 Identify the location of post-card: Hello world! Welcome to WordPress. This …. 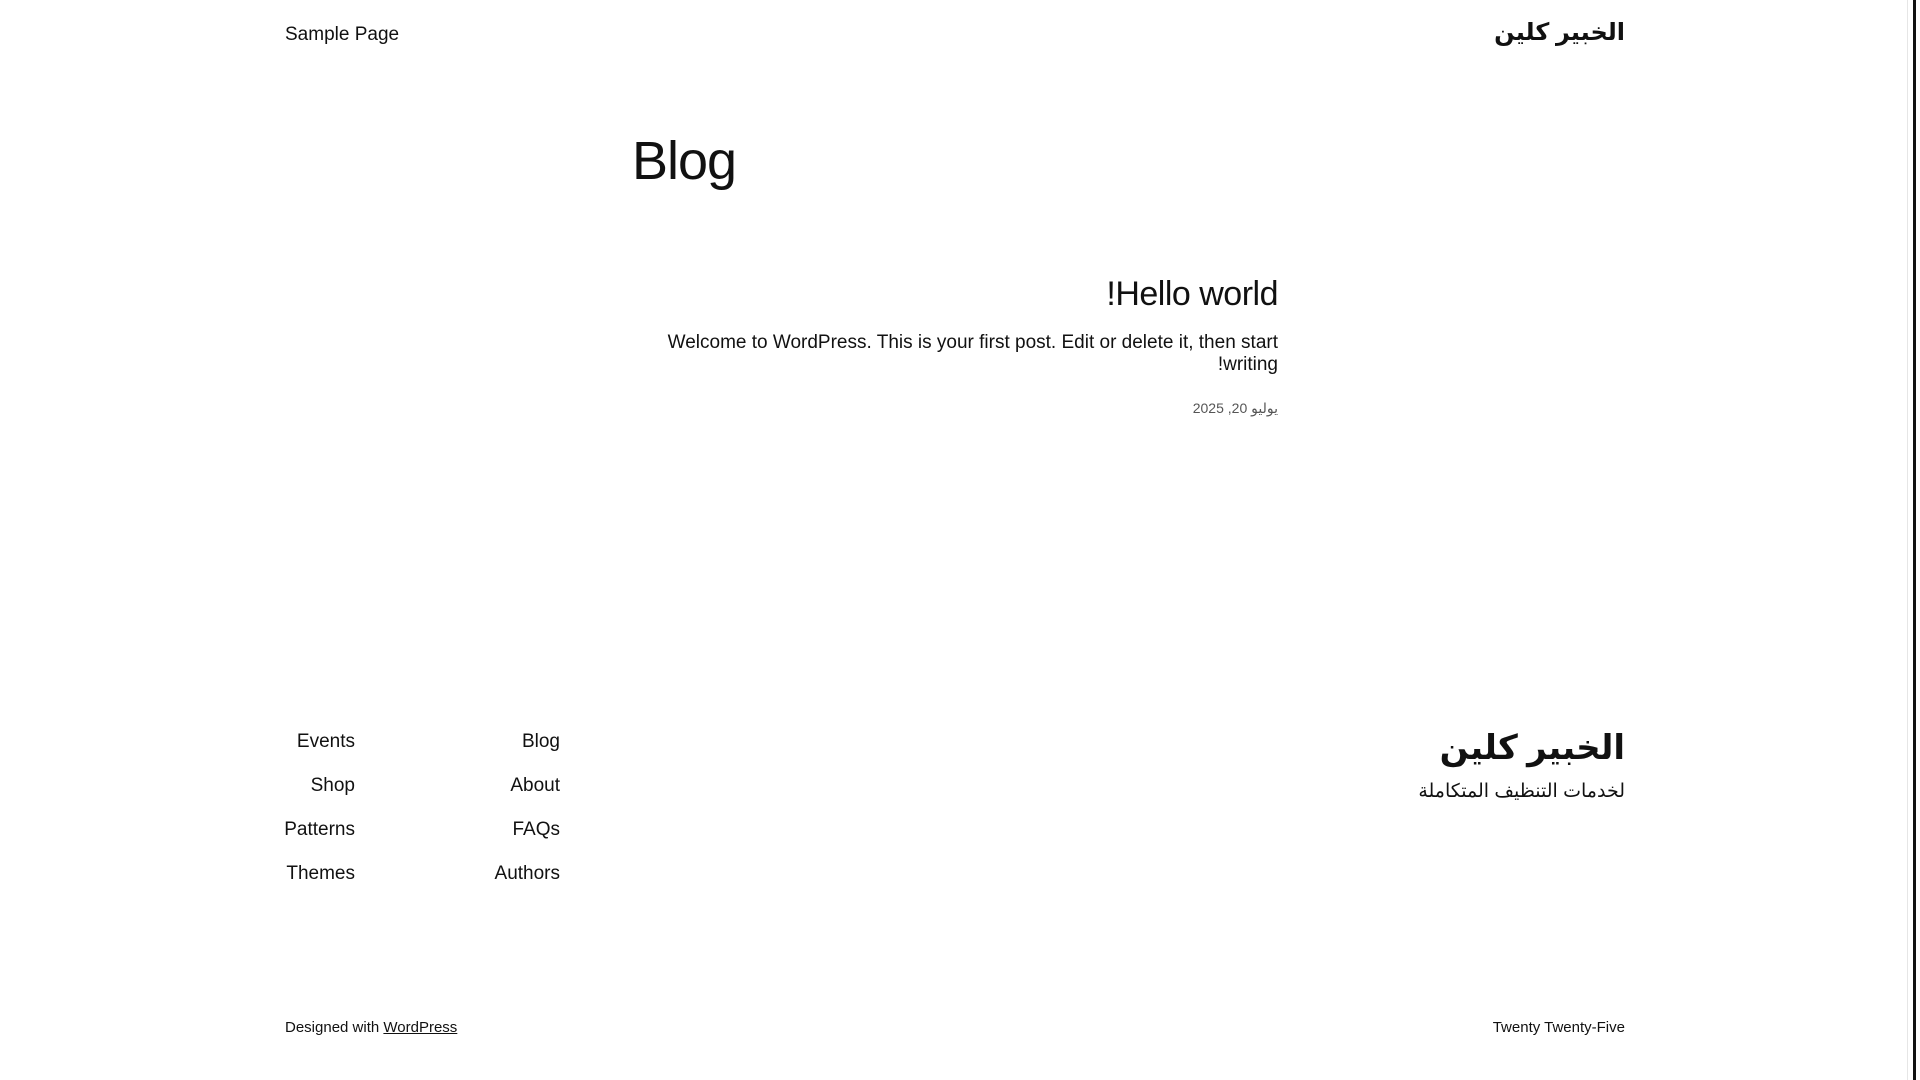
(955, 346).